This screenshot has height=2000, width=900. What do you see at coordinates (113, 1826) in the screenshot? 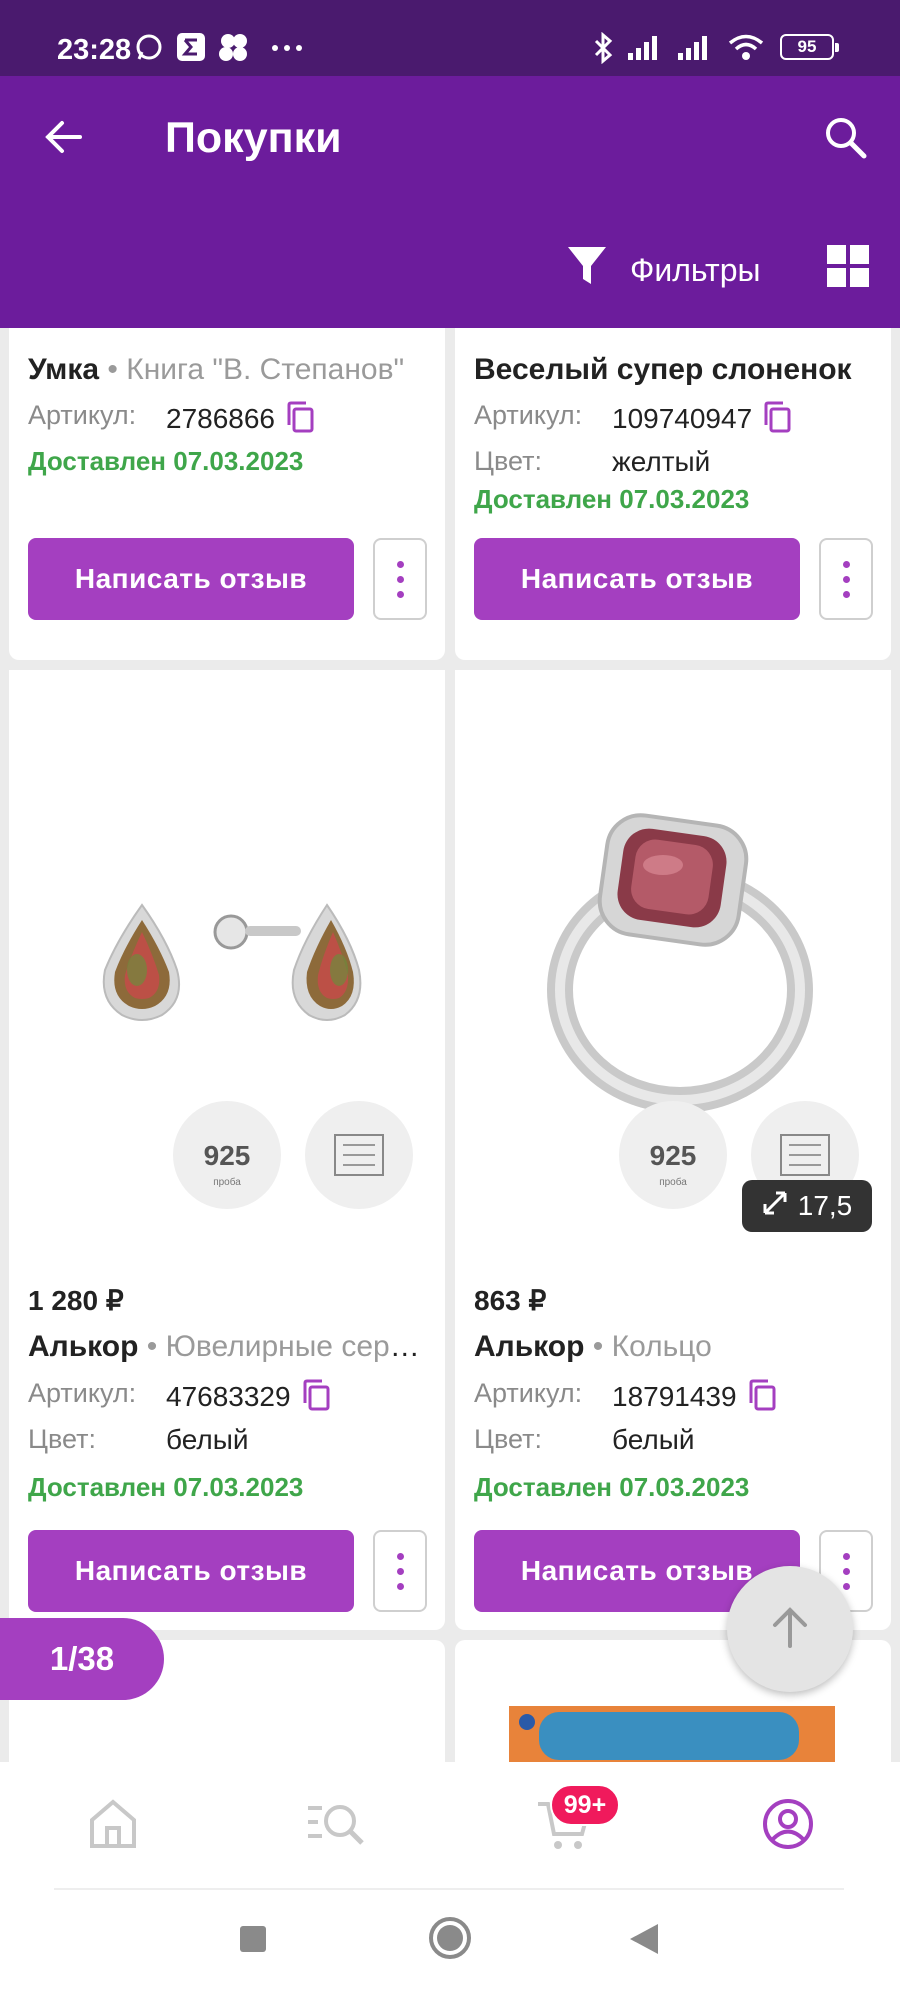
I see `home-icon` at bounding box center [113, 1826].